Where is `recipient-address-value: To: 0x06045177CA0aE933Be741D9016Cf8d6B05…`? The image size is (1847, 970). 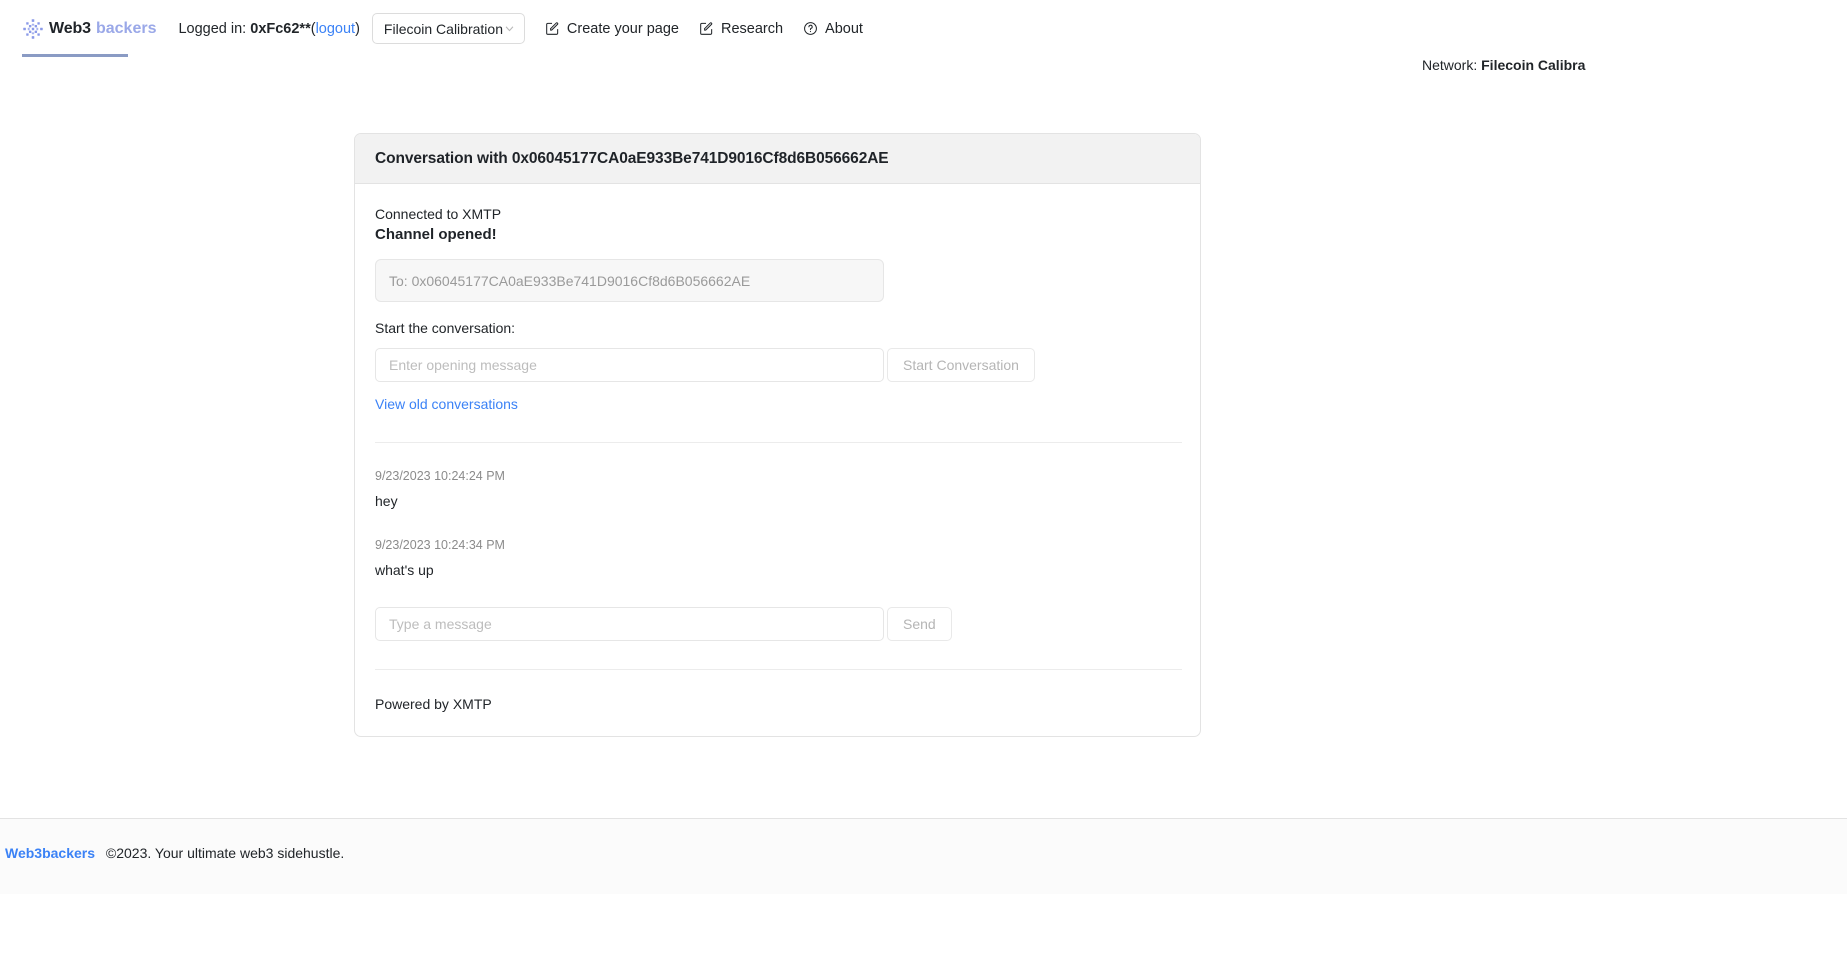
recipient-address-value: To: 0x06045177CA0aE933Be741D9016Cf8d6B05… is located at coordinates (570, 280).